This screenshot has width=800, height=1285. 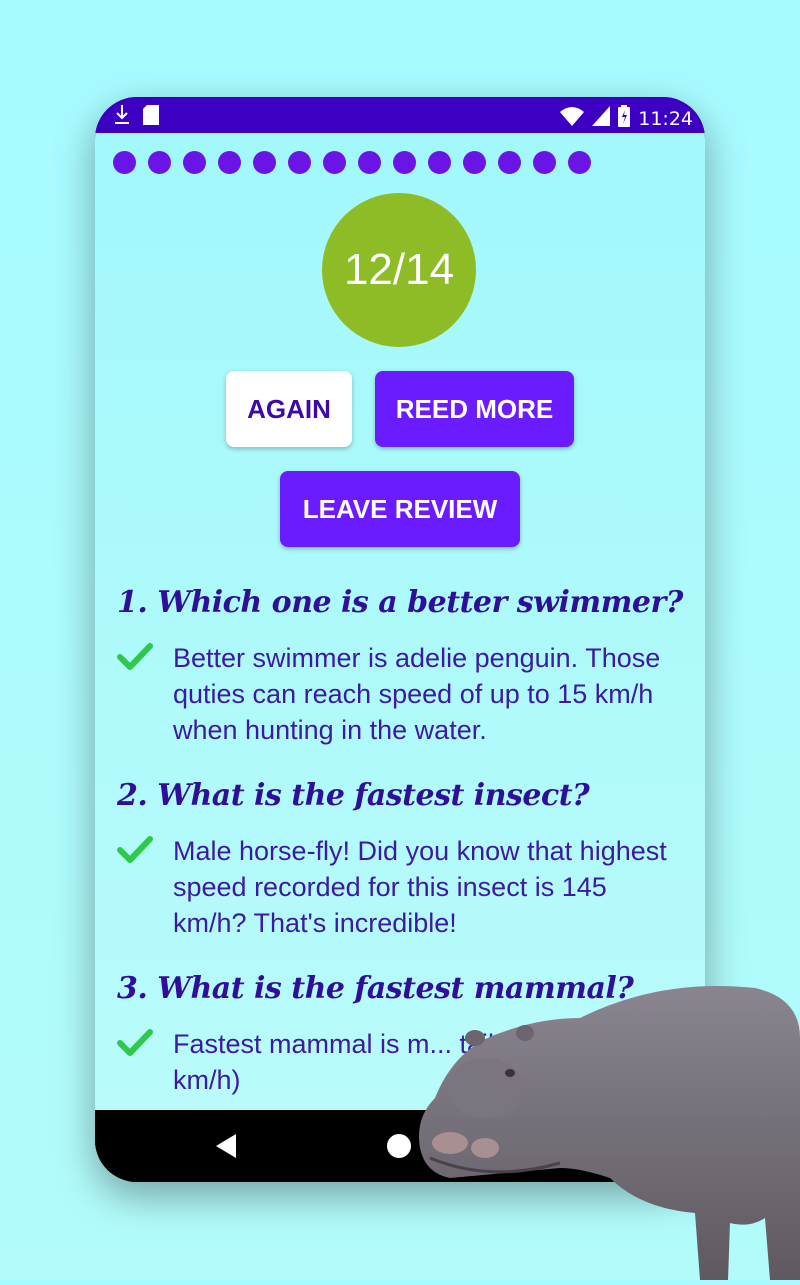 I want to click on battery-icon, so click(x=624, y=118).